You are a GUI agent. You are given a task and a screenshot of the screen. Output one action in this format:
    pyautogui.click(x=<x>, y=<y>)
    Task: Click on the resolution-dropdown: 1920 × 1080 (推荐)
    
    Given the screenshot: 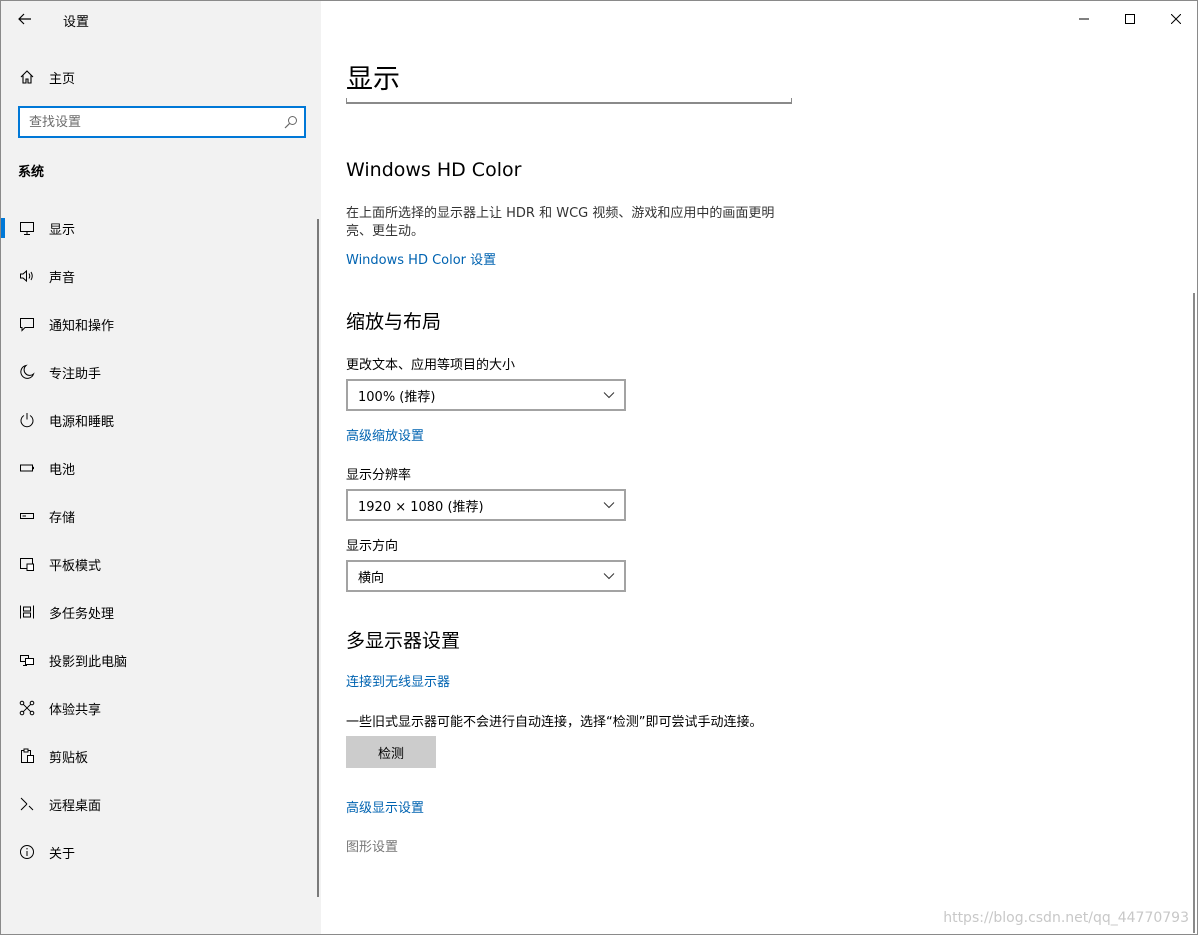 What is the action you would take?
    pyautogui.click(x=486, y=505)
    